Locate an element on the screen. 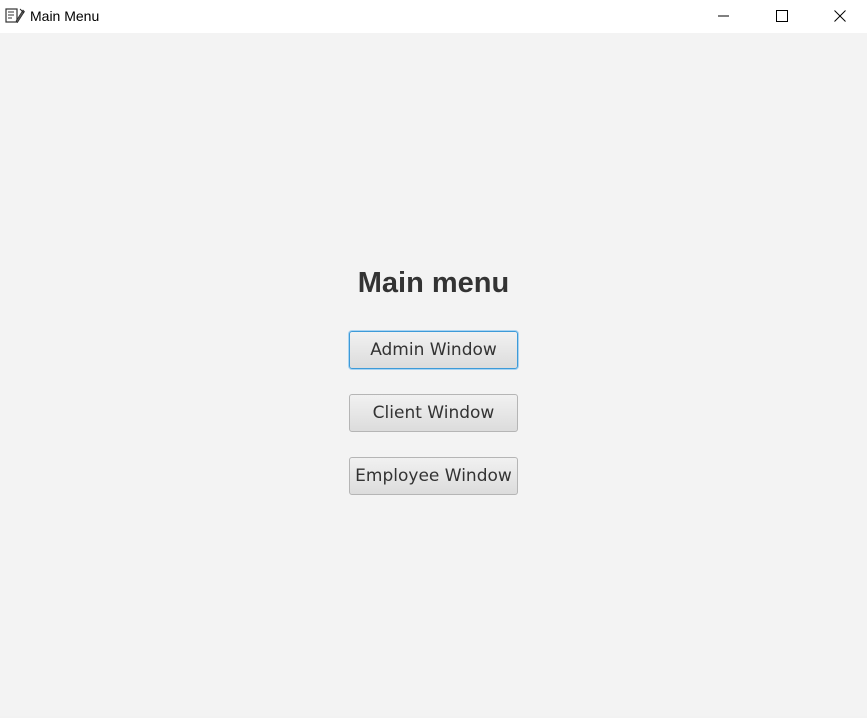 Image resolution: width=867 pixels, height=718 pixels. employee-window-label: Employee Window is located at coordinates (433, 476).